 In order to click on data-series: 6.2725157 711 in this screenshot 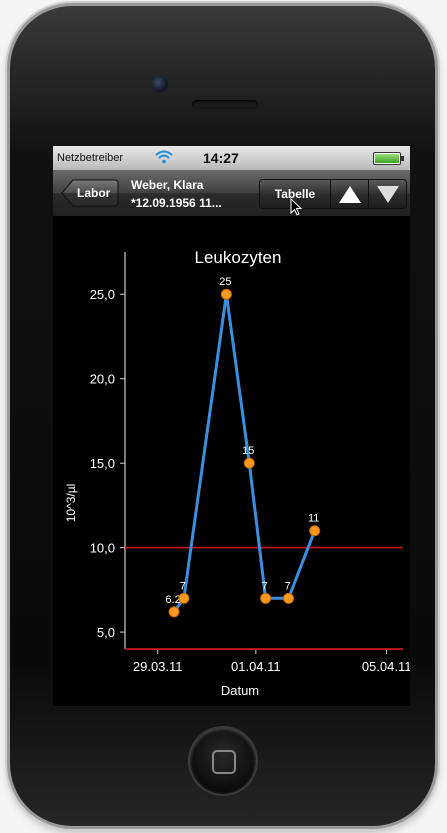, I will do `click(243, 447)`.